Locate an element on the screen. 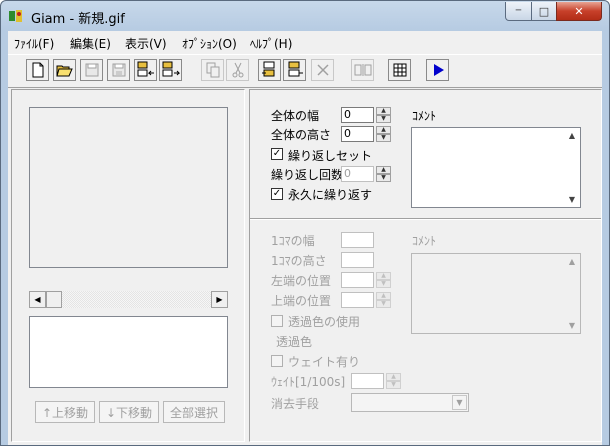  top-position-spinner: ▲ ▼ is located at coordinates (383, 300).